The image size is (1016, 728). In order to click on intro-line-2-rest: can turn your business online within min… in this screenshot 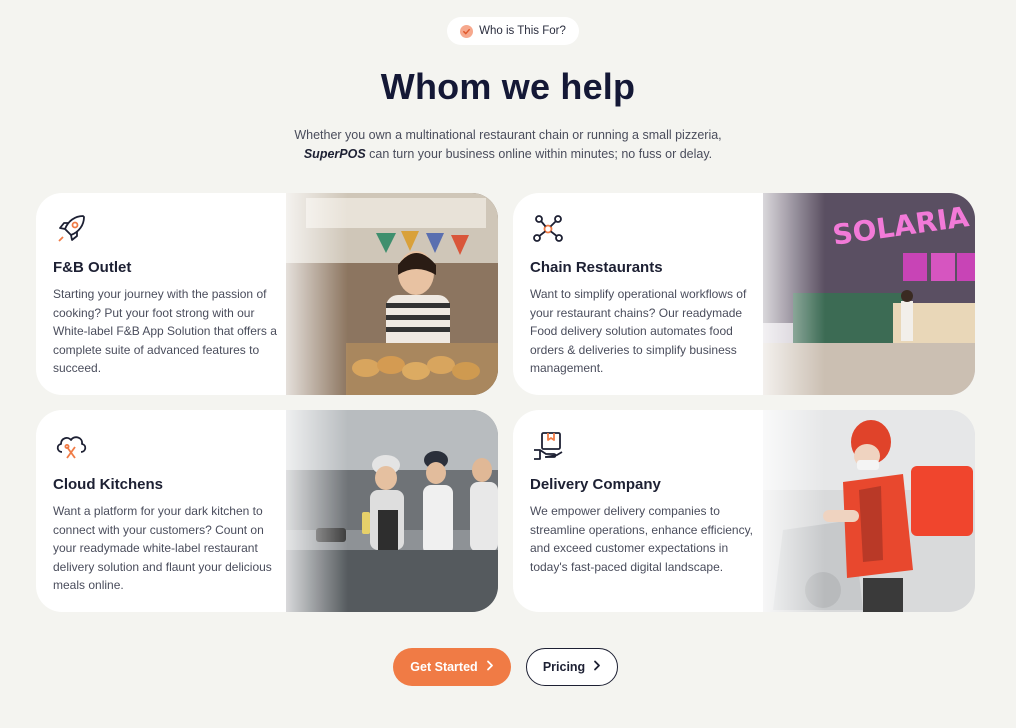, I will do `click(539, 154)`.